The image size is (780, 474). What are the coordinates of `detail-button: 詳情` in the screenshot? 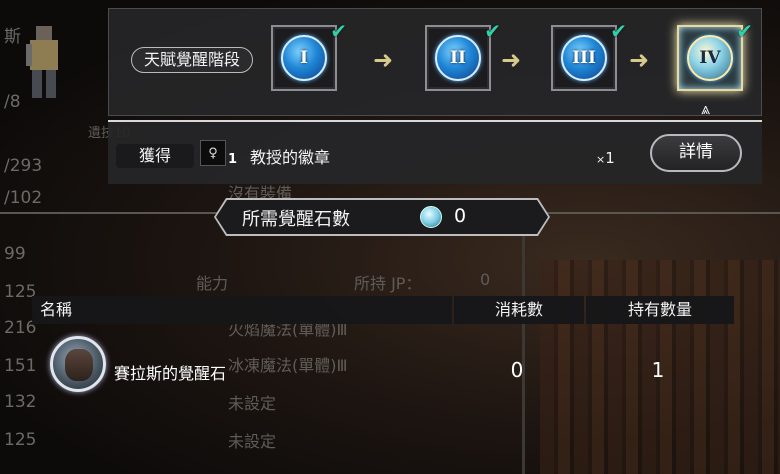 It's located at (696, 153).